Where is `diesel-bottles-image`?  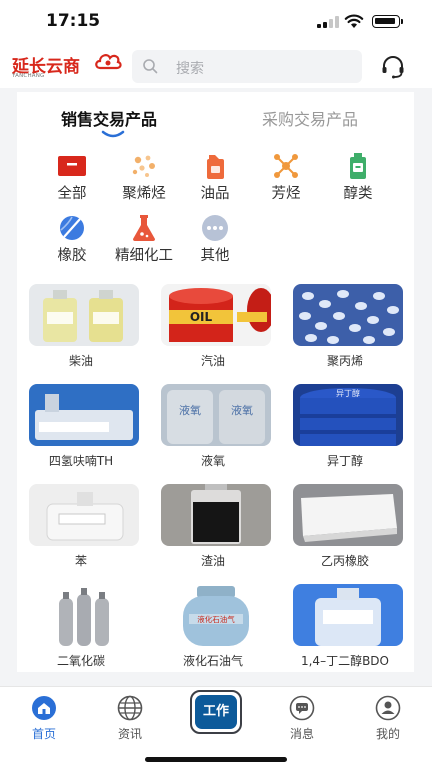
diesel-bottles-image is located at coordinates (84, 315).